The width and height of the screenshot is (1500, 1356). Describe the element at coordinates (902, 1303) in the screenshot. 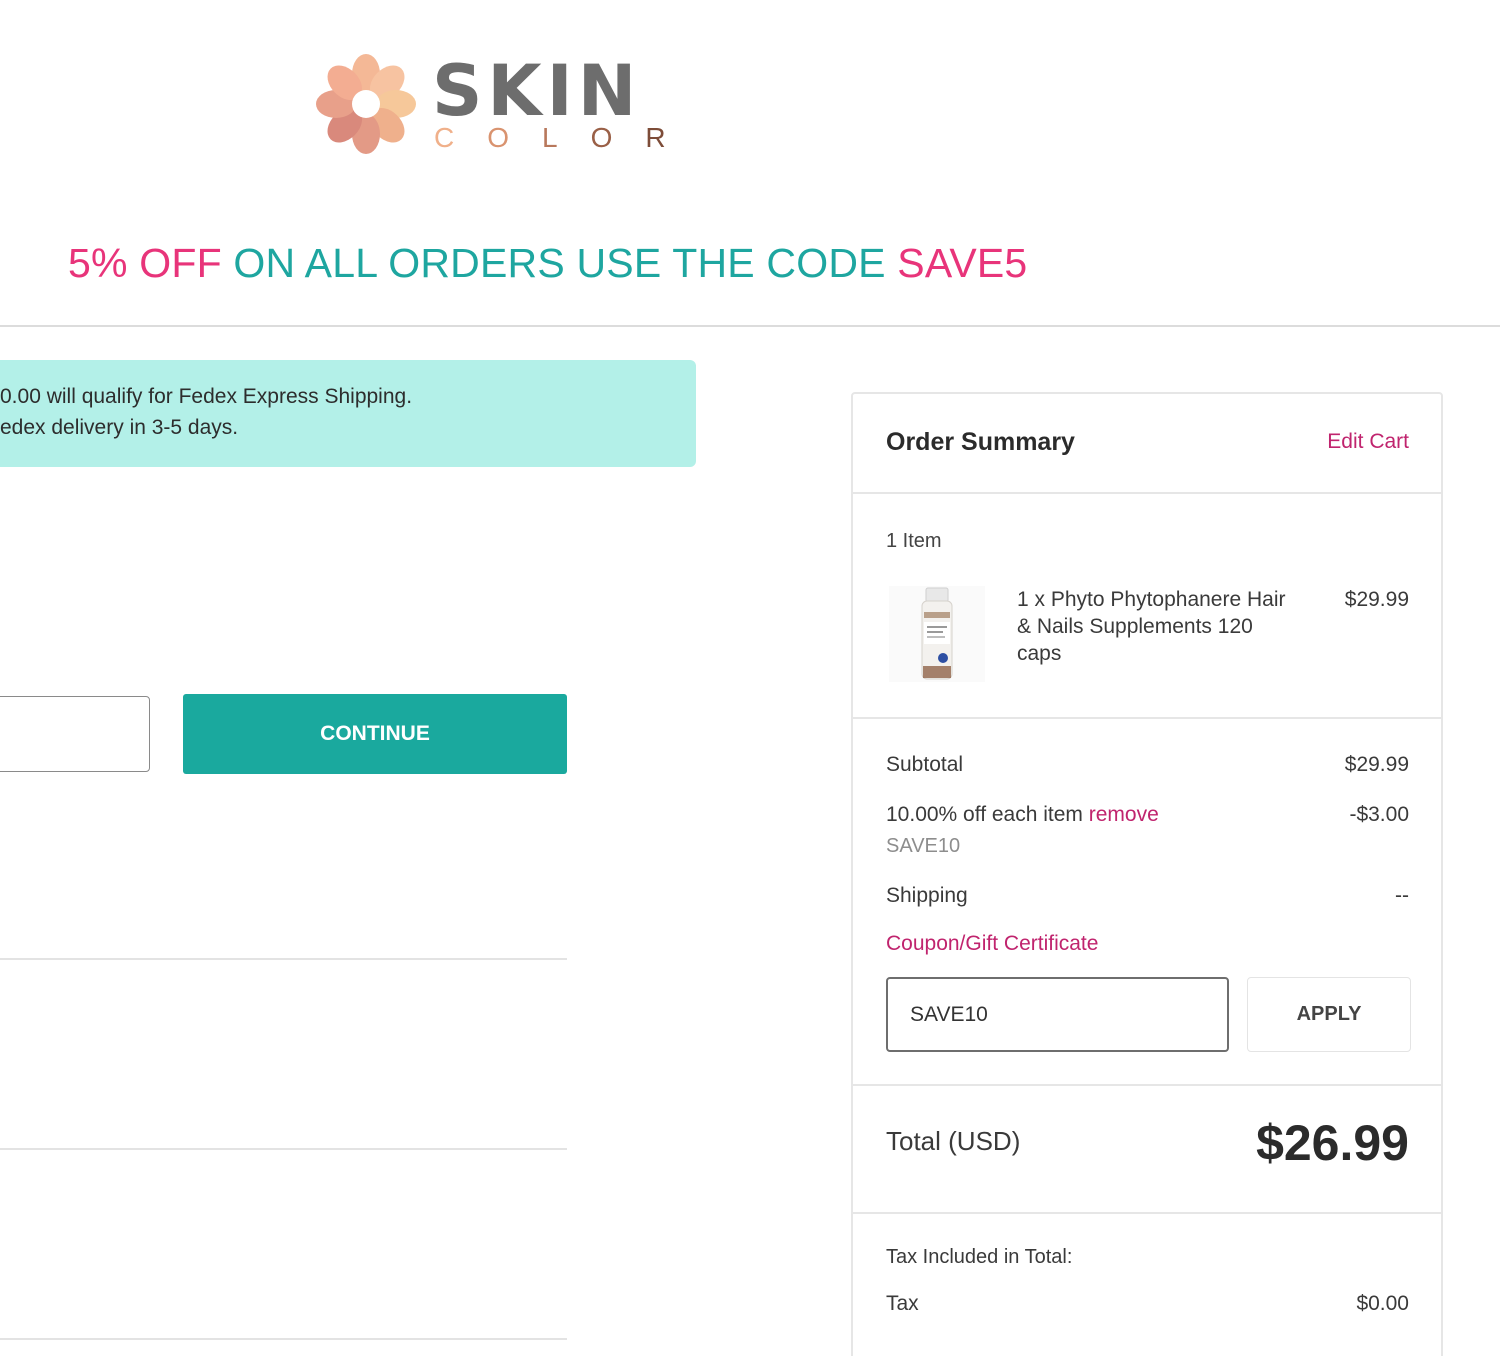

I see `tax-label: Tax` at that location.